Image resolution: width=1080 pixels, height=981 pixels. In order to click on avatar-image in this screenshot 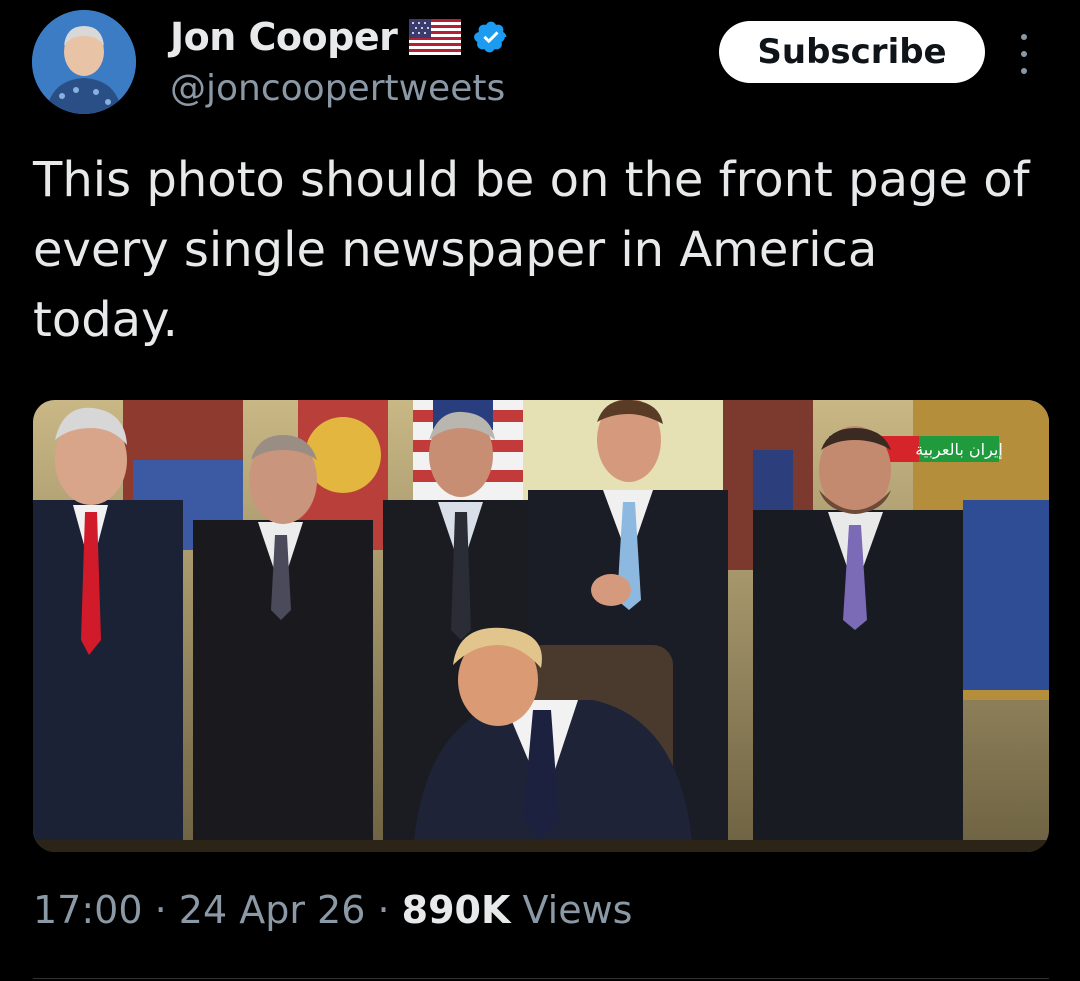, I will do `click(84, 62)`.